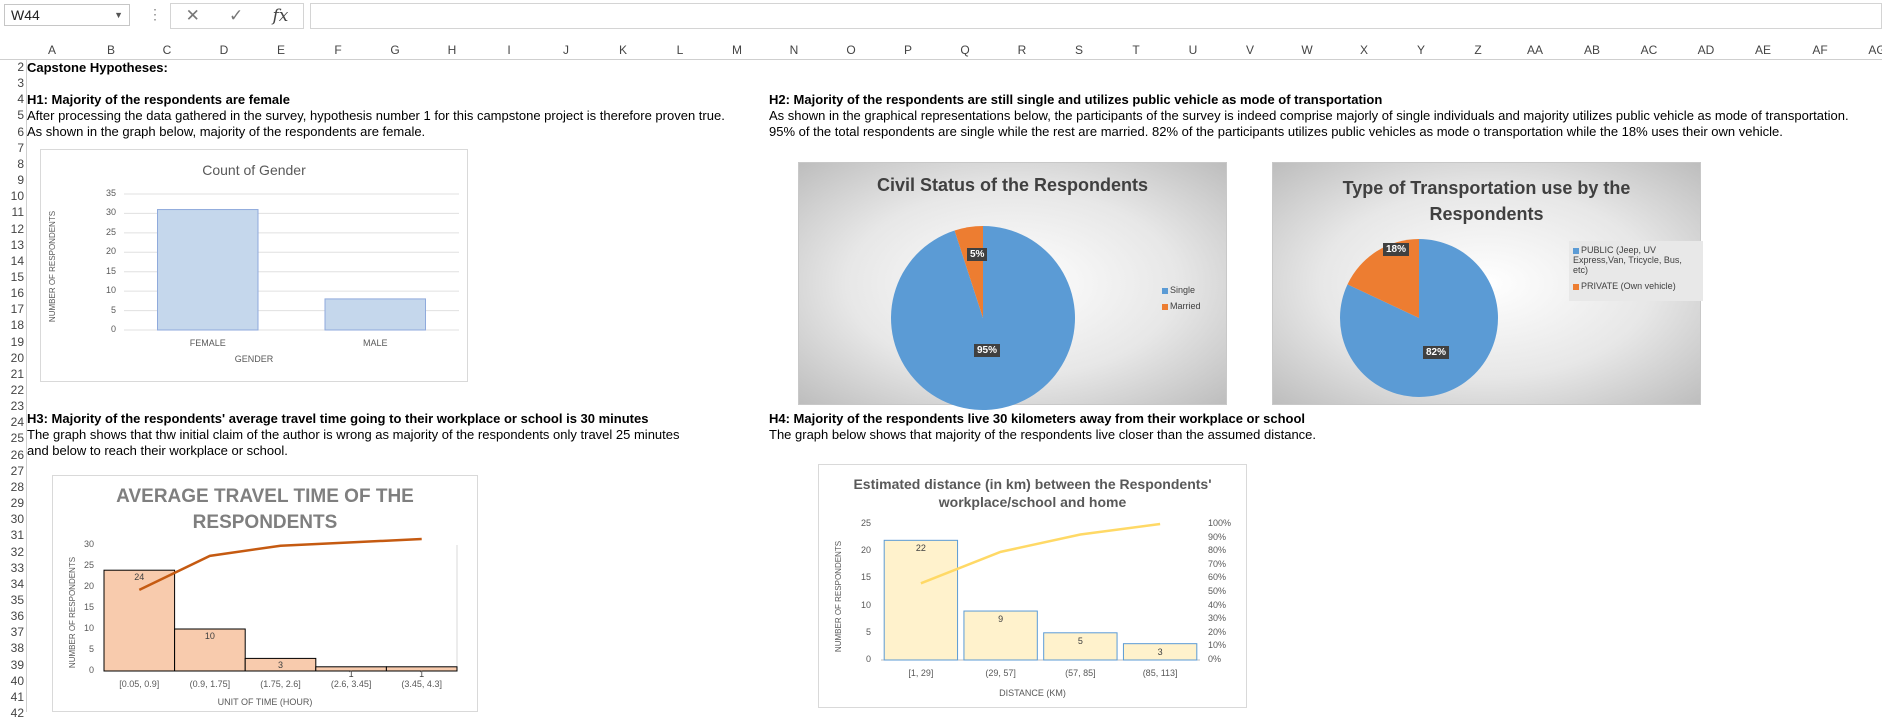 The height and width of the screenshot is (720, 1882). Describe the element at coordinates (1535, 50) in the screenshot. I see `column-header: AA` at that location.